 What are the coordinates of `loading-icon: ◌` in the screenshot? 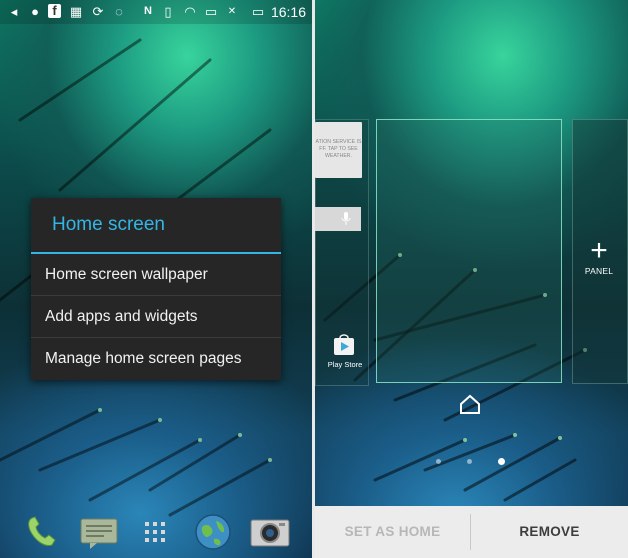 It's located at (119, 11).